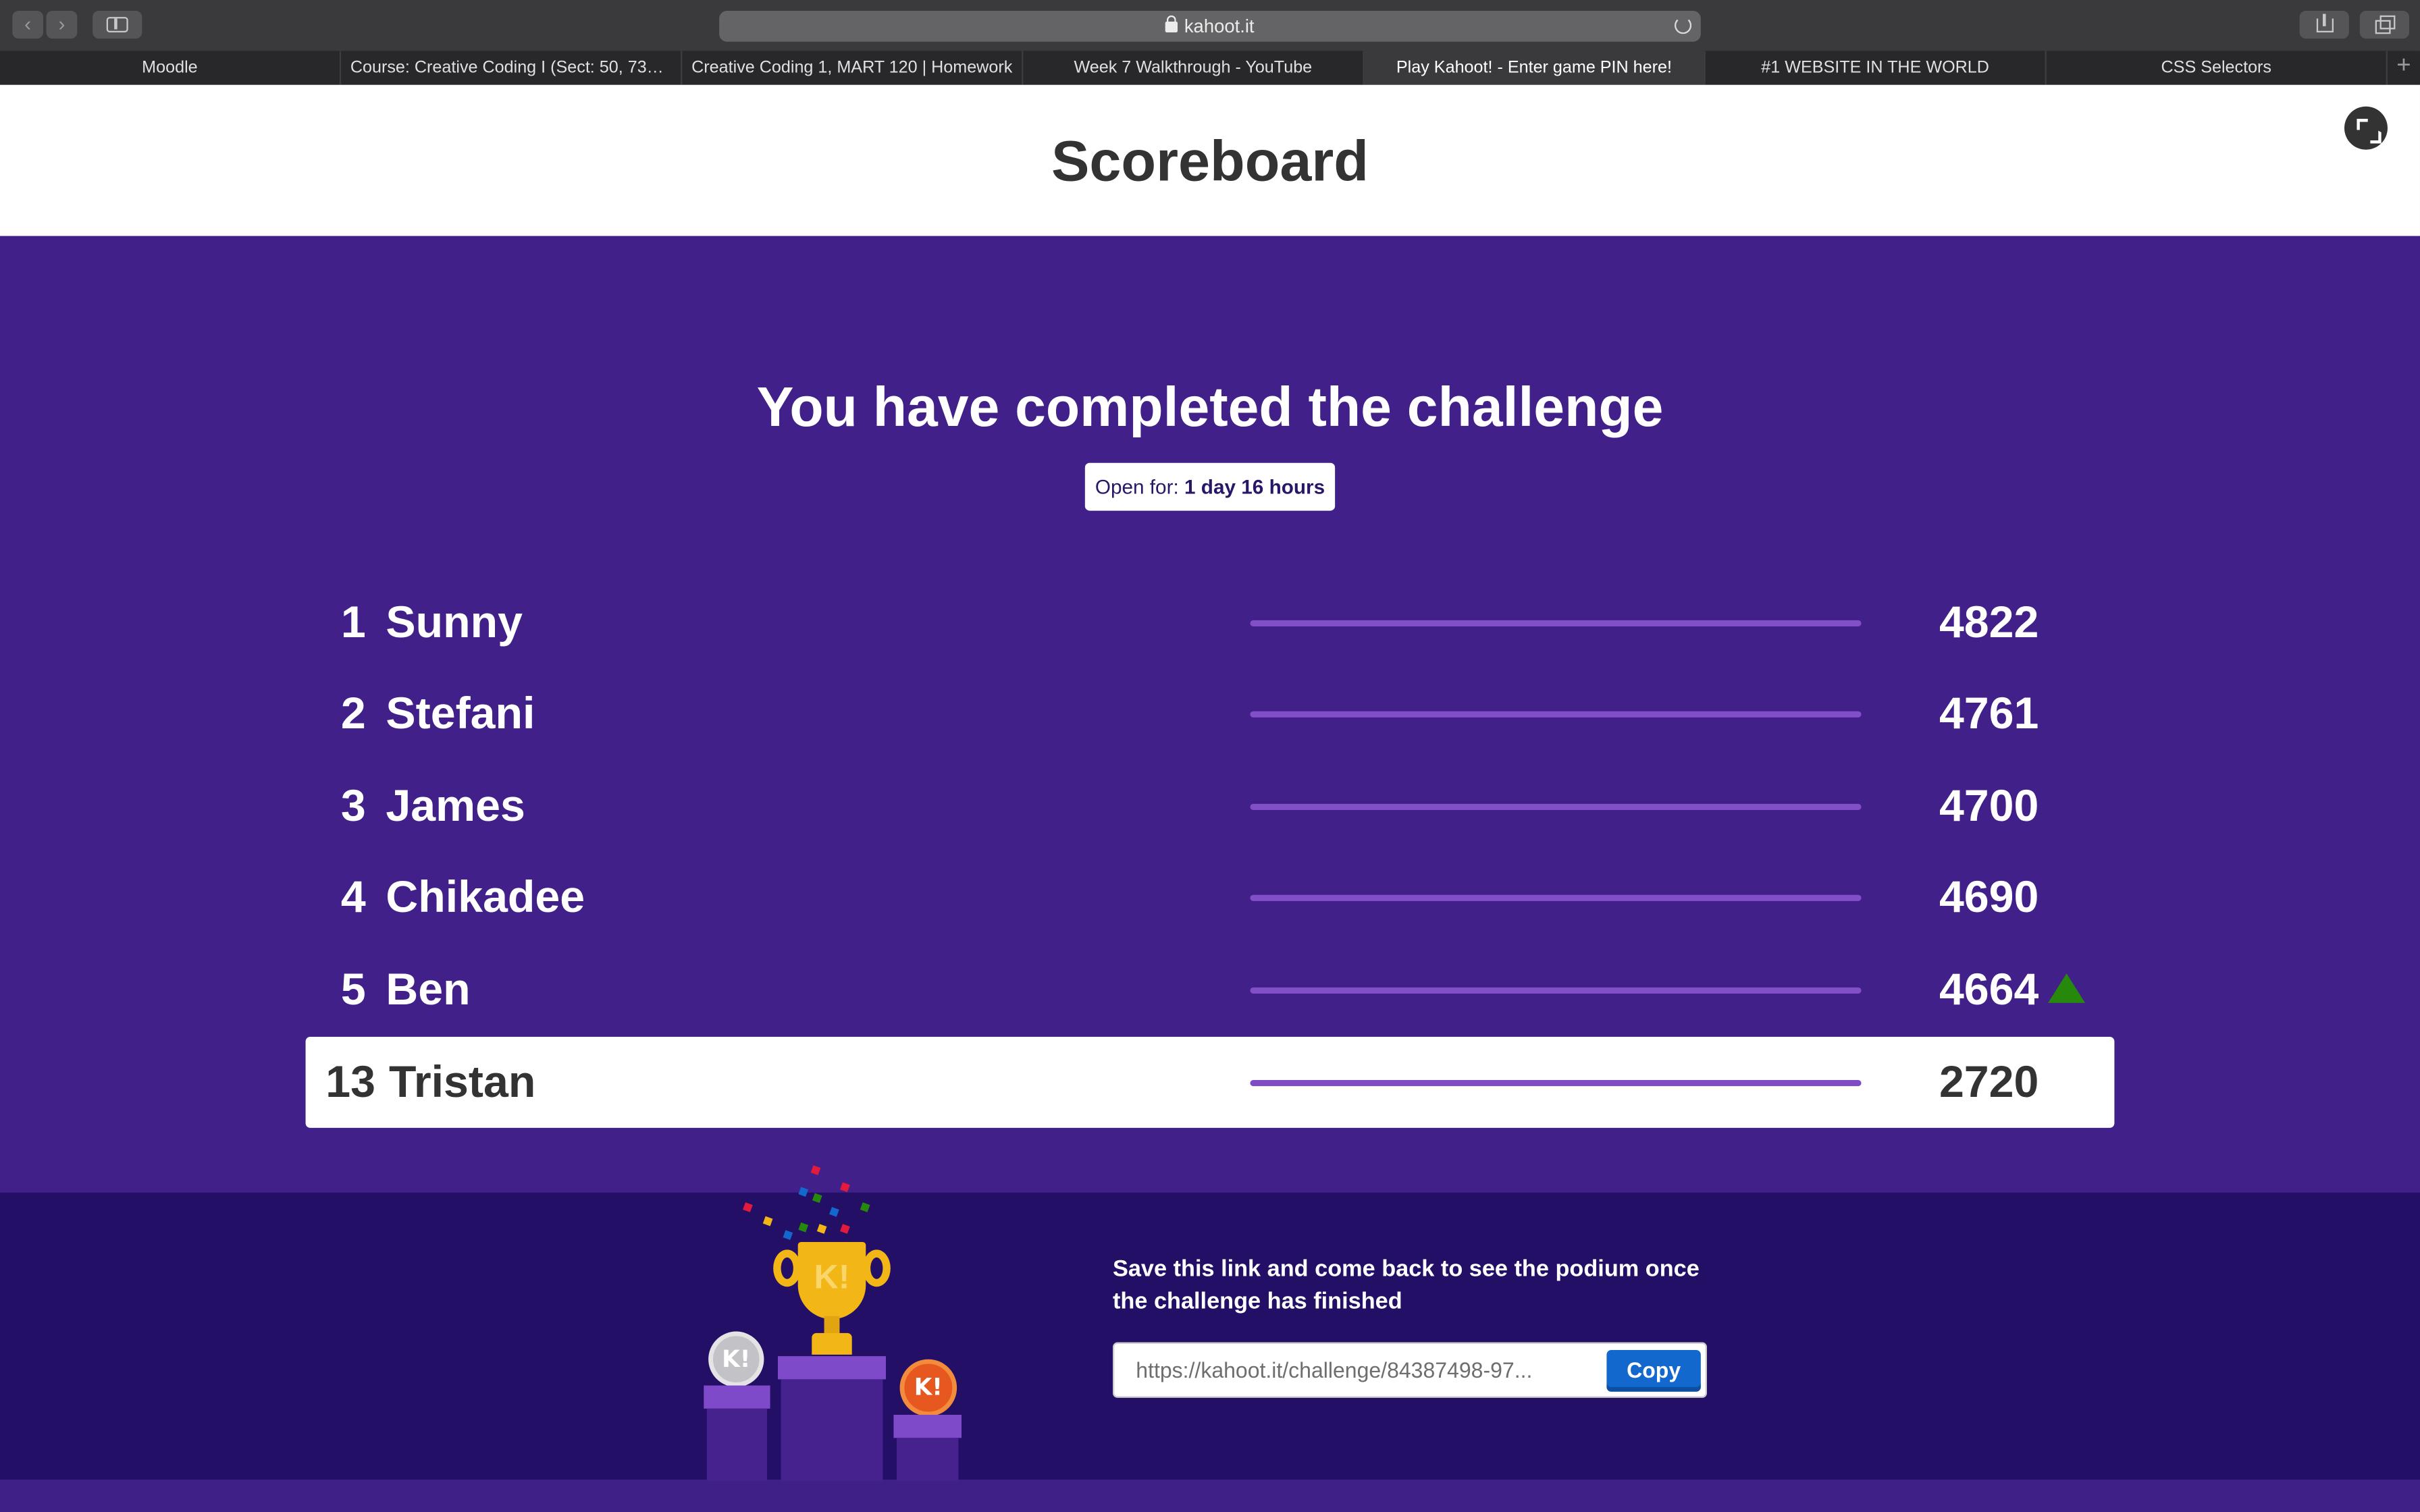 This screenshot has height=1512, width=2420. I want to click on podium-first, so click(832, 1430).